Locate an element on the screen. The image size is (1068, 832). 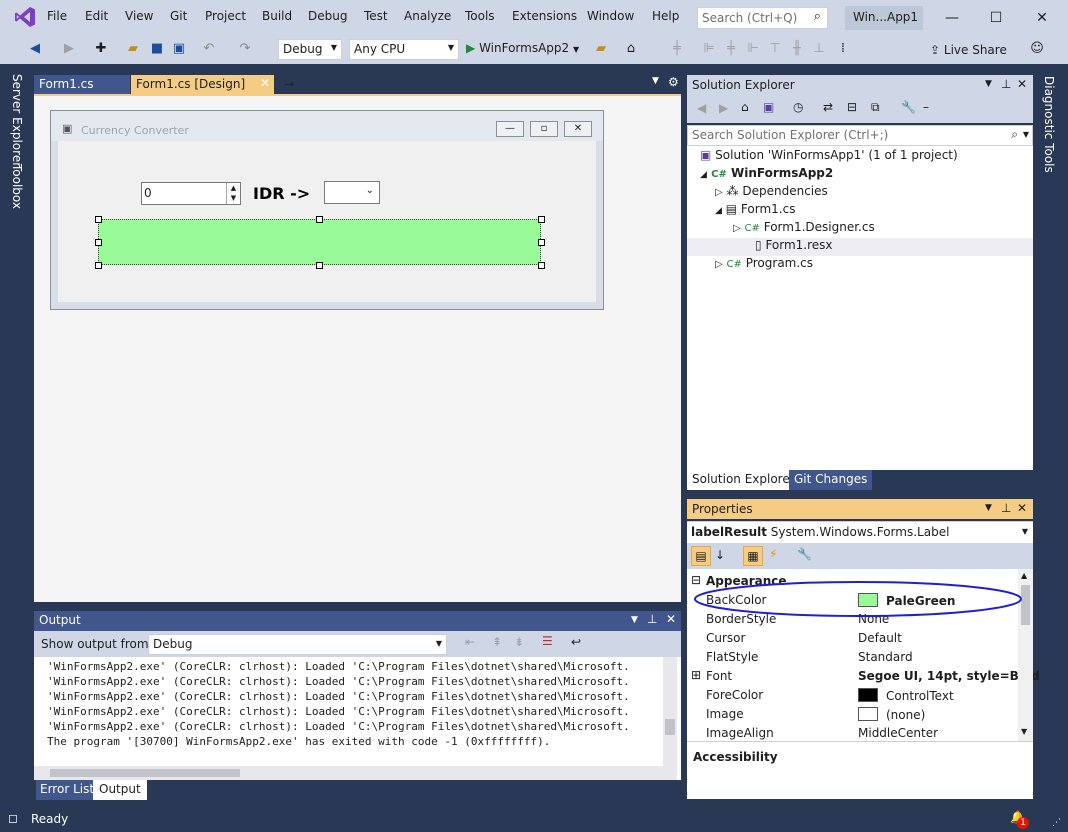
tree-item-form1-designer: ▷ C# Form1.Designer.cs is located at coordinates (804, 229).